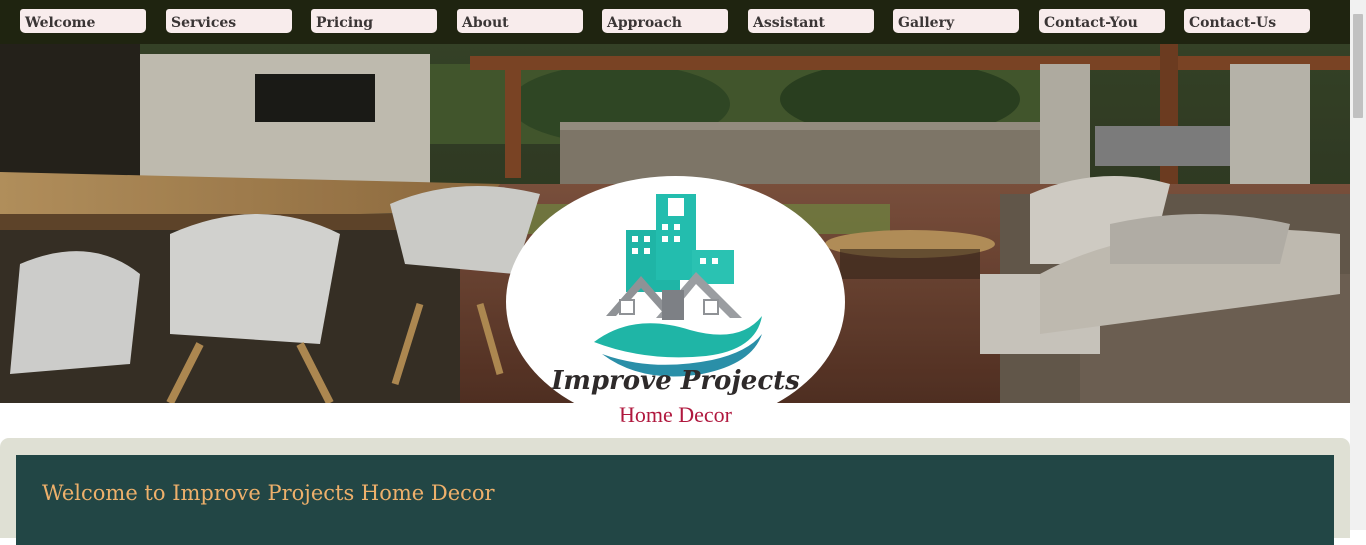 The height and width of the screenshot is (545, 1366). I want to click on logo-title: Improve Projects, so click(675, 381).